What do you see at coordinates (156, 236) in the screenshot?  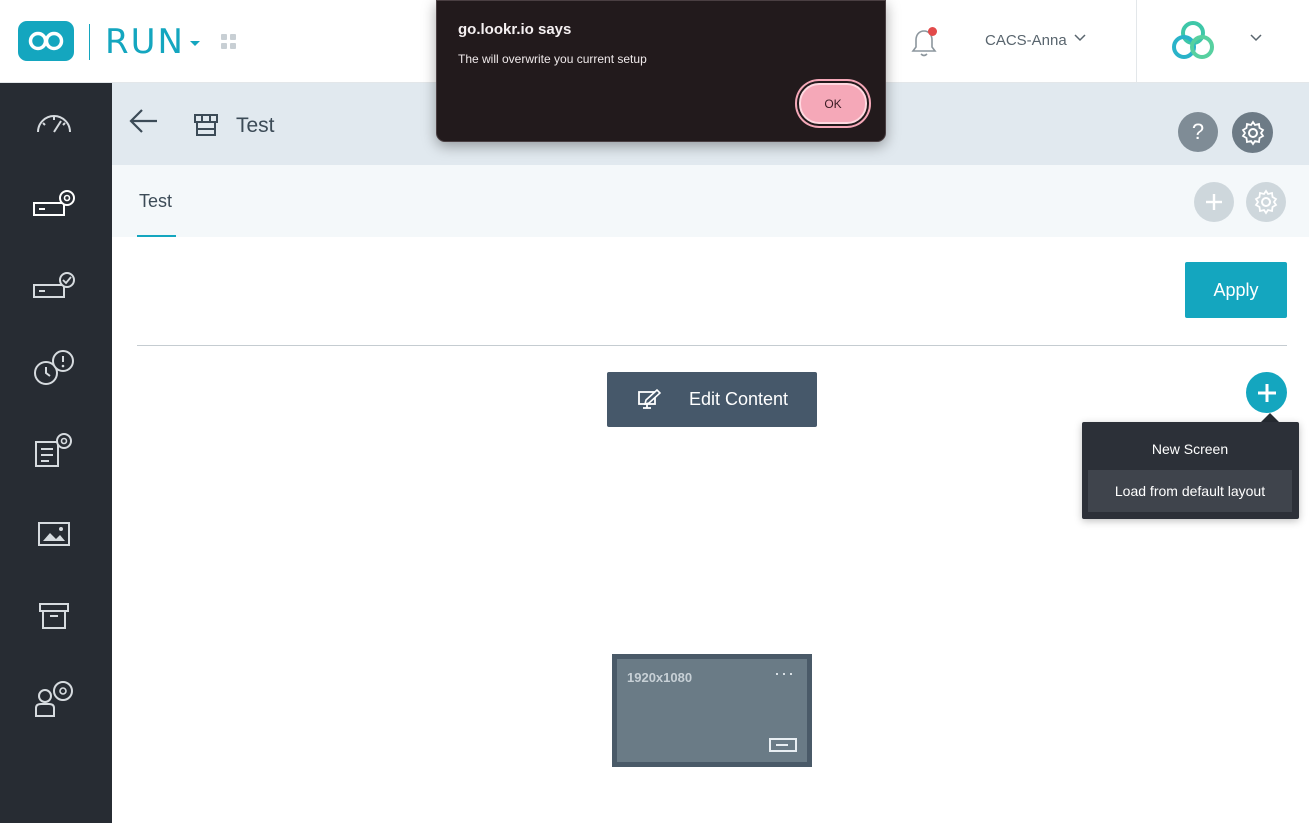 I see `active-tab-indicator` at bounding box center [156, 236].